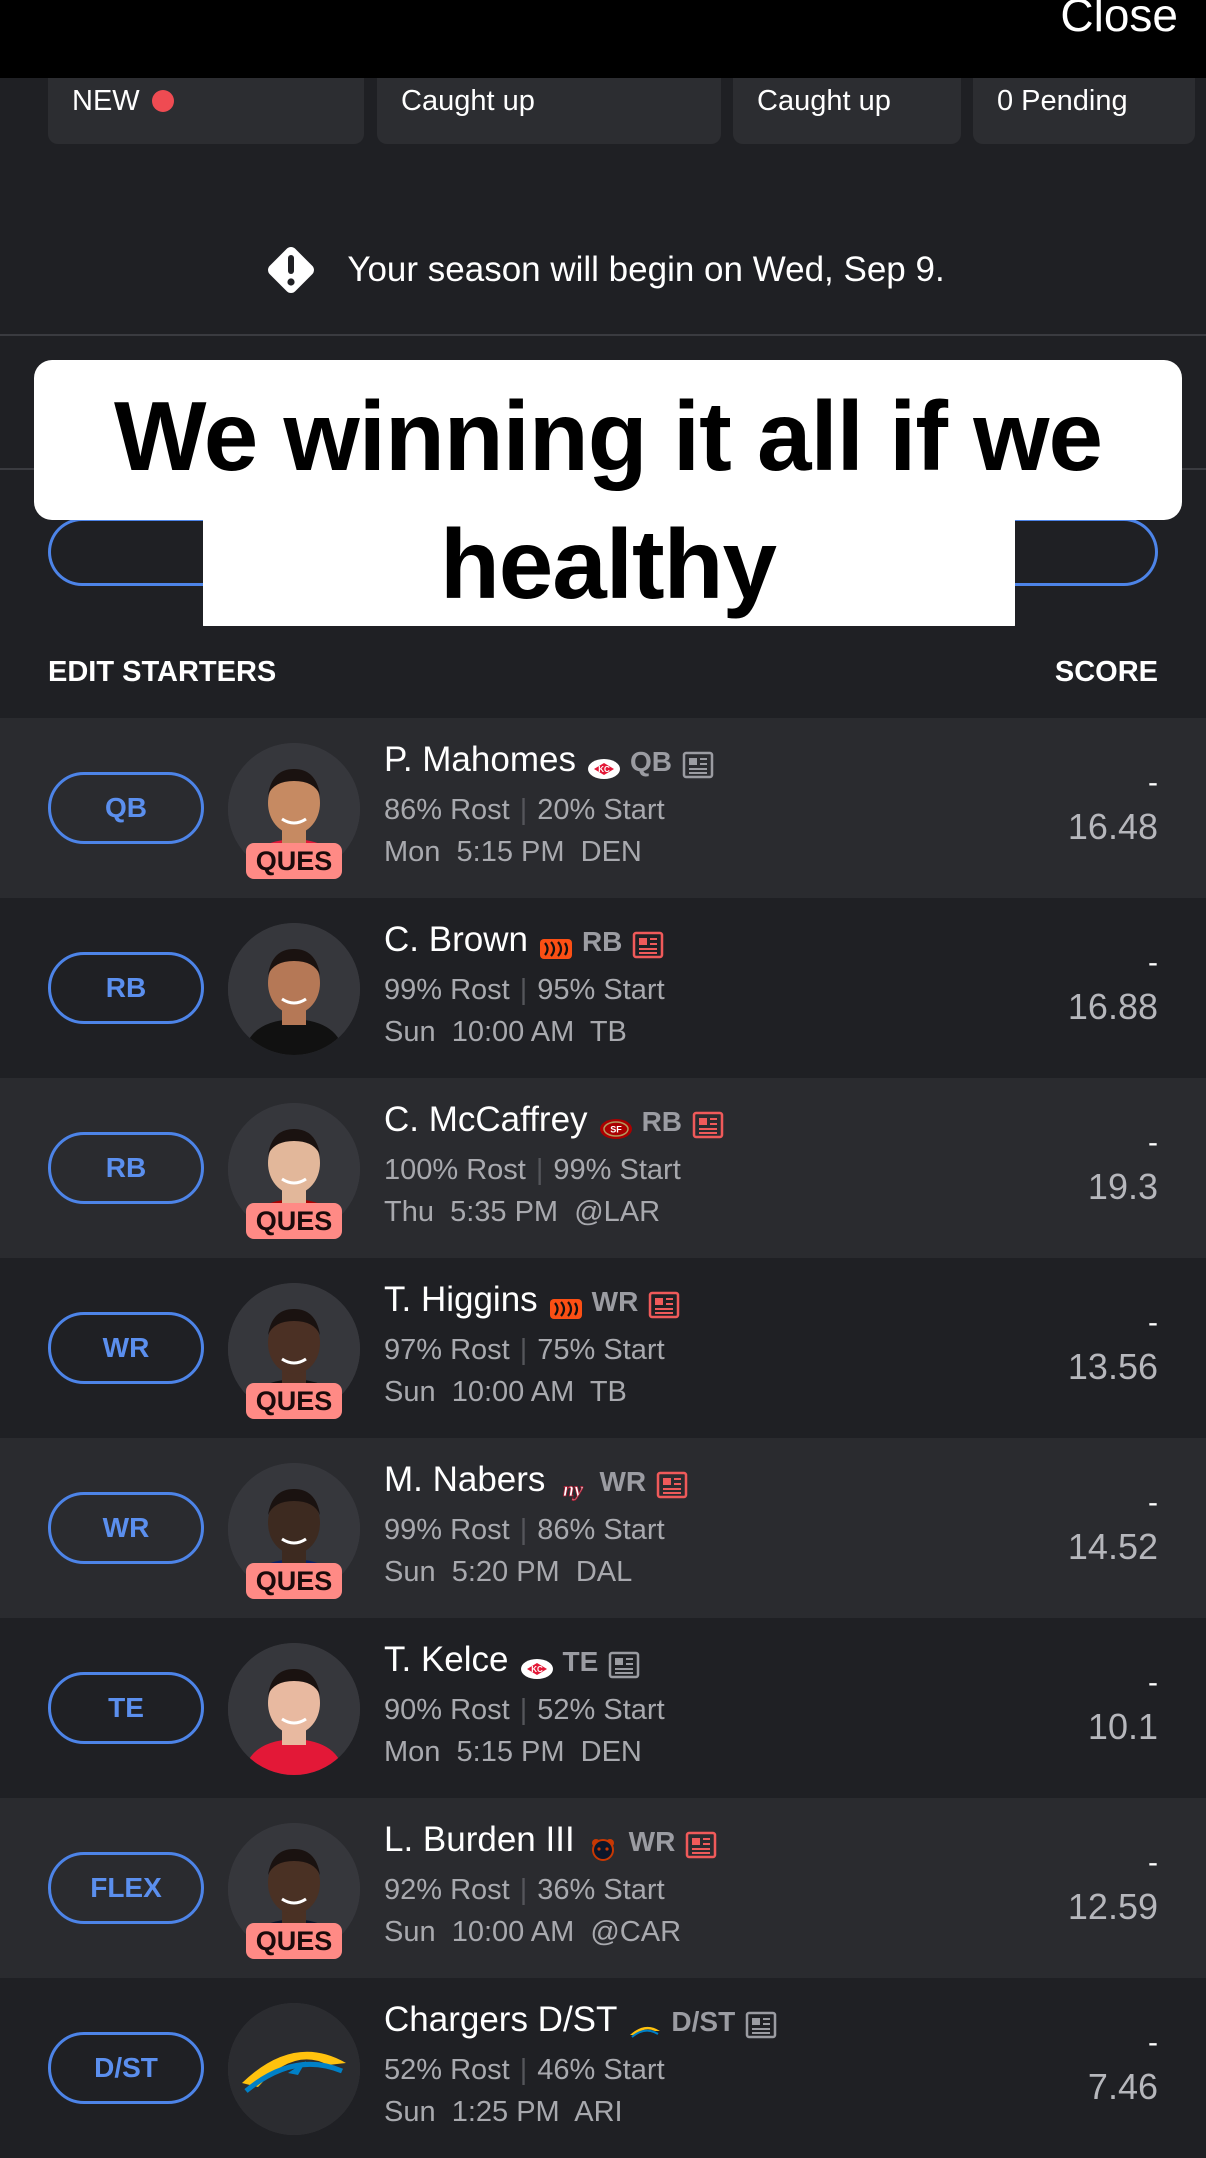 The image size is (1206, 2158). I want to click on started-pct: 86% Start, so click(601, 1530).